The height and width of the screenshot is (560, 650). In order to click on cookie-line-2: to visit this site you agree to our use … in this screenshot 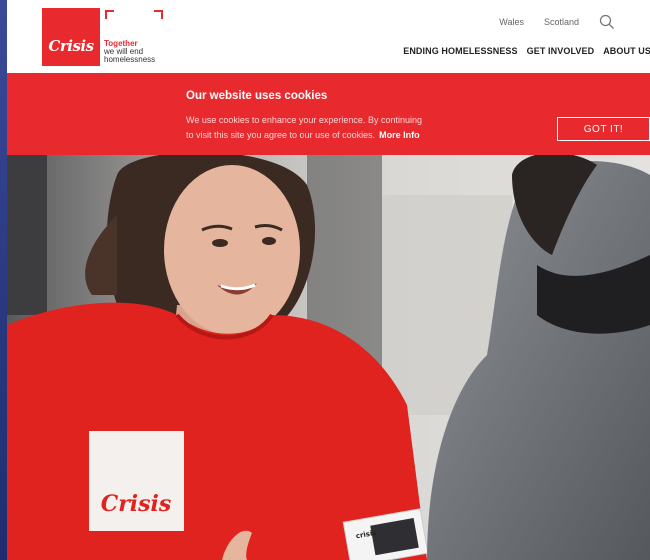, I will do `click(281, 135)`.